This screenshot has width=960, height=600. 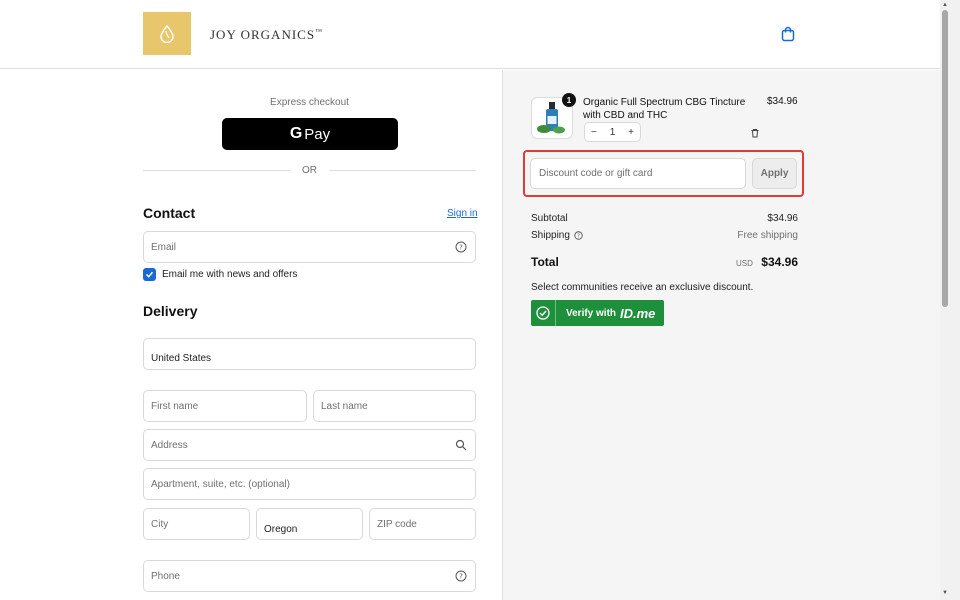 I want to click on brand-name: JOY ORGANICS™, so click(x=266, y=35).